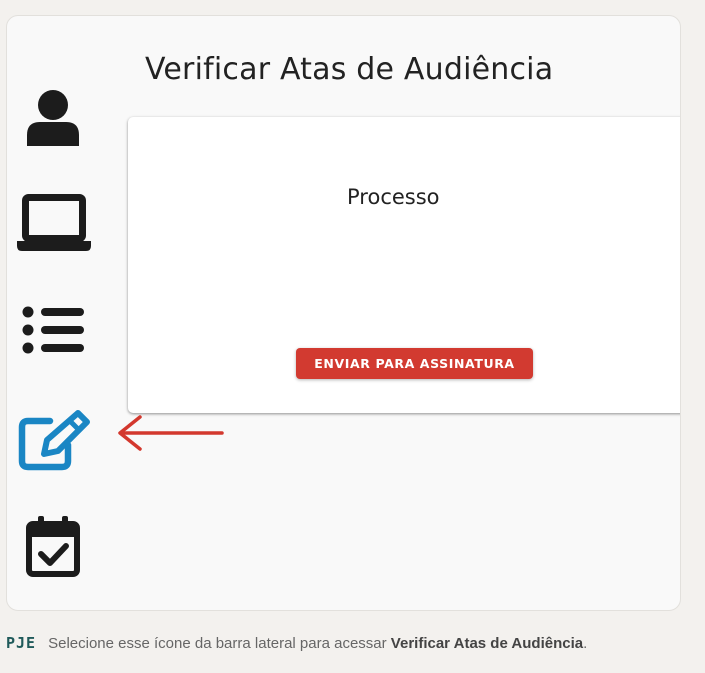 The height and width of the screenshot is (673, 705). Describe the element at coordinates (414, 363) in the screenshot. I see `send-for-signature-button: ENVIAR PARA ASSINATURA` at that location.